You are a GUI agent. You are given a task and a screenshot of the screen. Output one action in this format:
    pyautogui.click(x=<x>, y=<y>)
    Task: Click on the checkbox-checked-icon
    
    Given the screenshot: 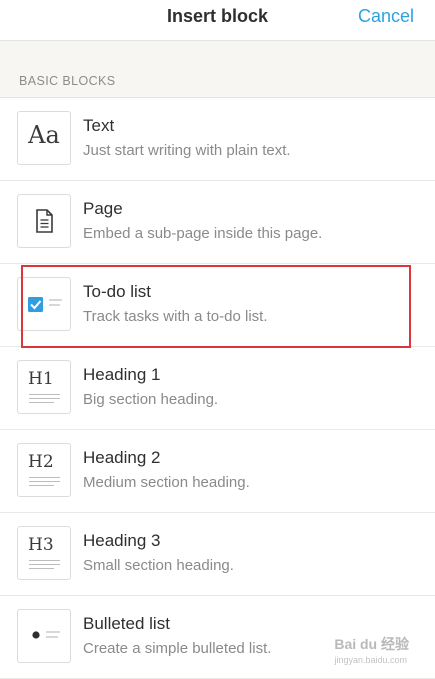 What is the action you would take?
    pyautogui.click(x=45, y=304)
    